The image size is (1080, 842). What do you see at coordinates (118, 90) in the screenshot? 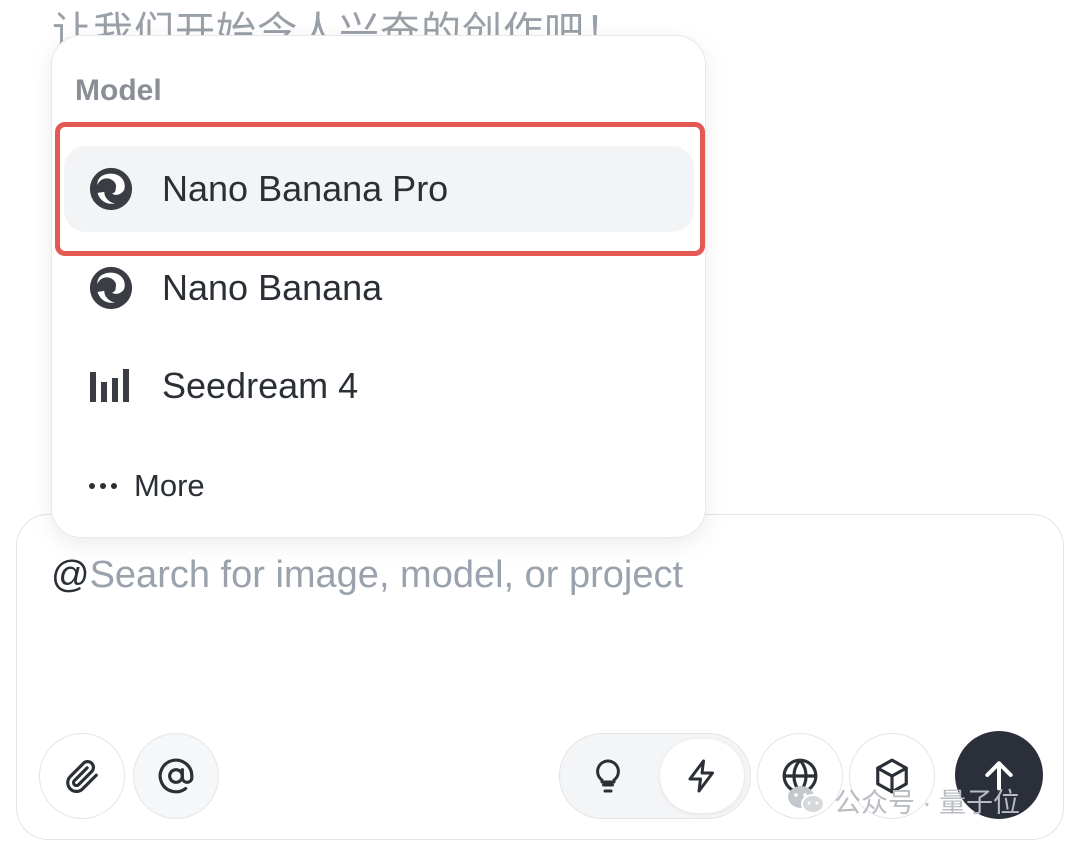
I see `model-menu-title: Model` at bounding box center [118, 90].